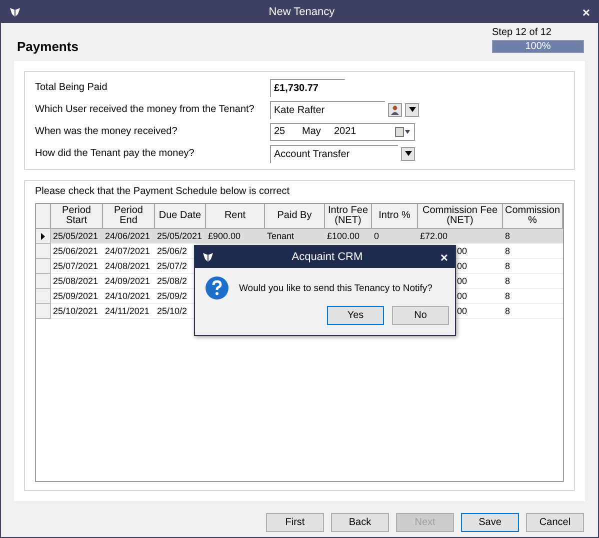  What do you see at coordinates (47, 46) in the screenshot?
I see `page-title: Payments` at bounding box center [47, 46].